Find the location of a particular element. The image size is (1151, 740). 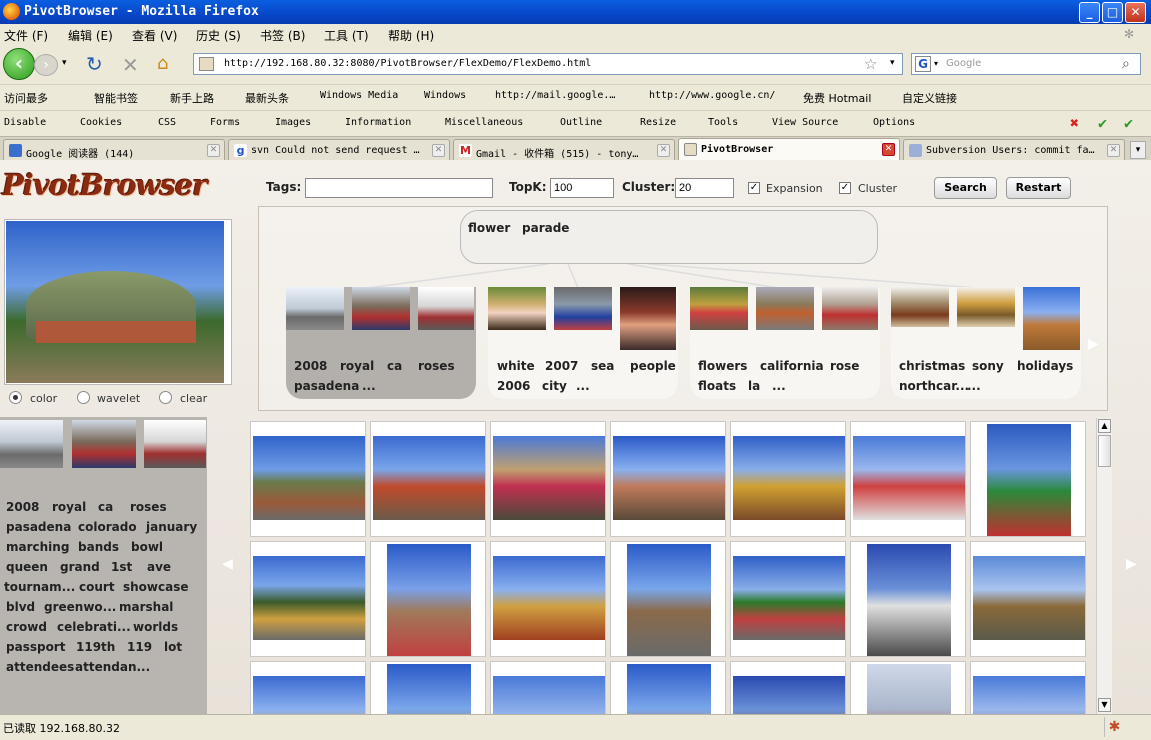

bookmark-most-visited: 访问最多 is located at coordinates (26, 98).